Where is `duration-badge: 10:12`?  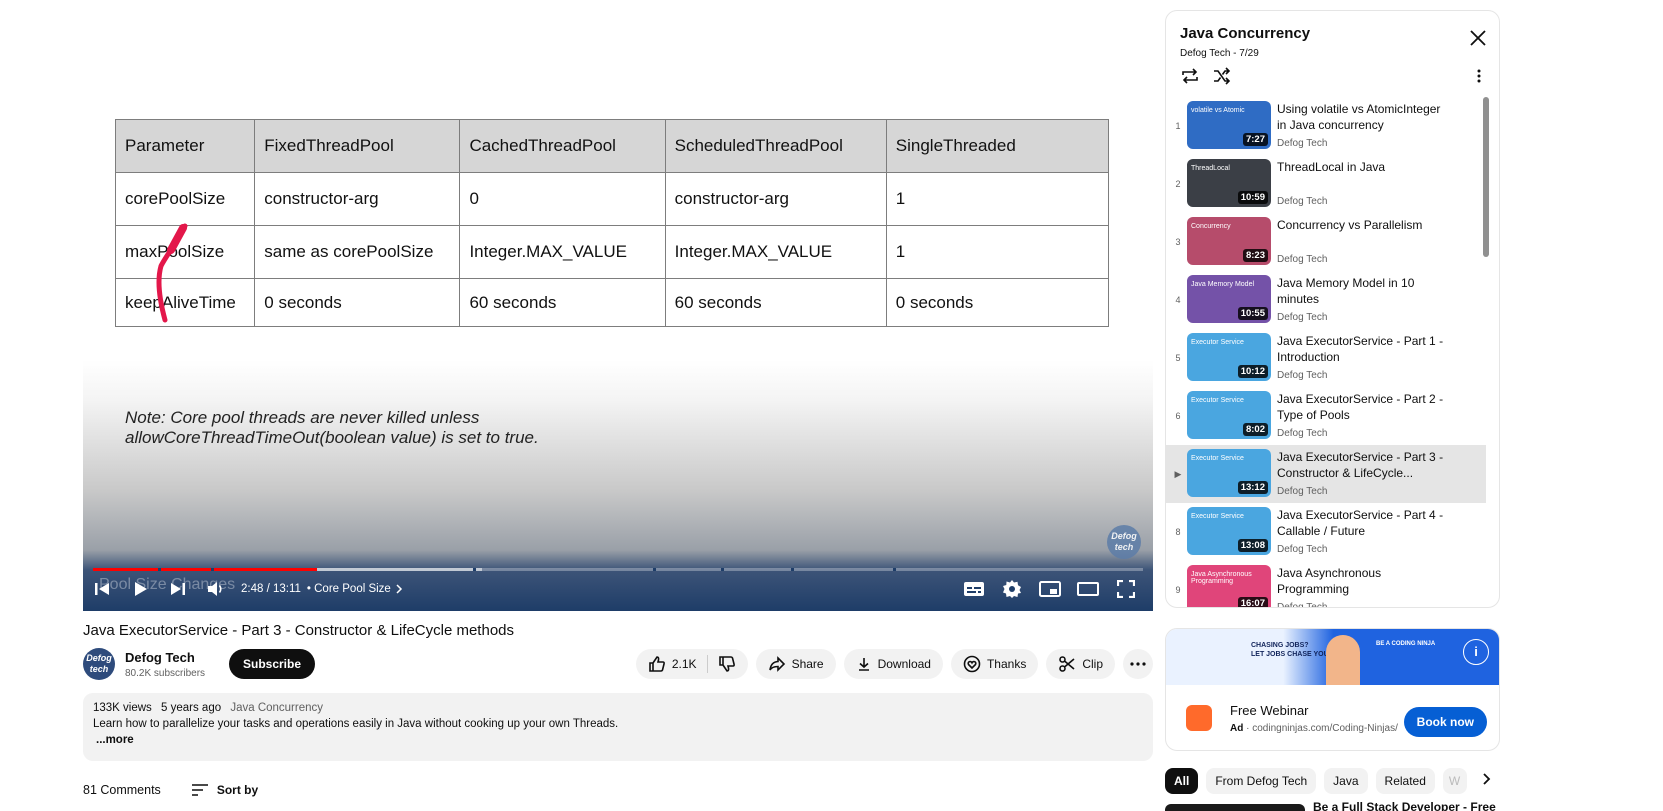 duration-badge: 10:12 is located at coordinates (1252, 371).